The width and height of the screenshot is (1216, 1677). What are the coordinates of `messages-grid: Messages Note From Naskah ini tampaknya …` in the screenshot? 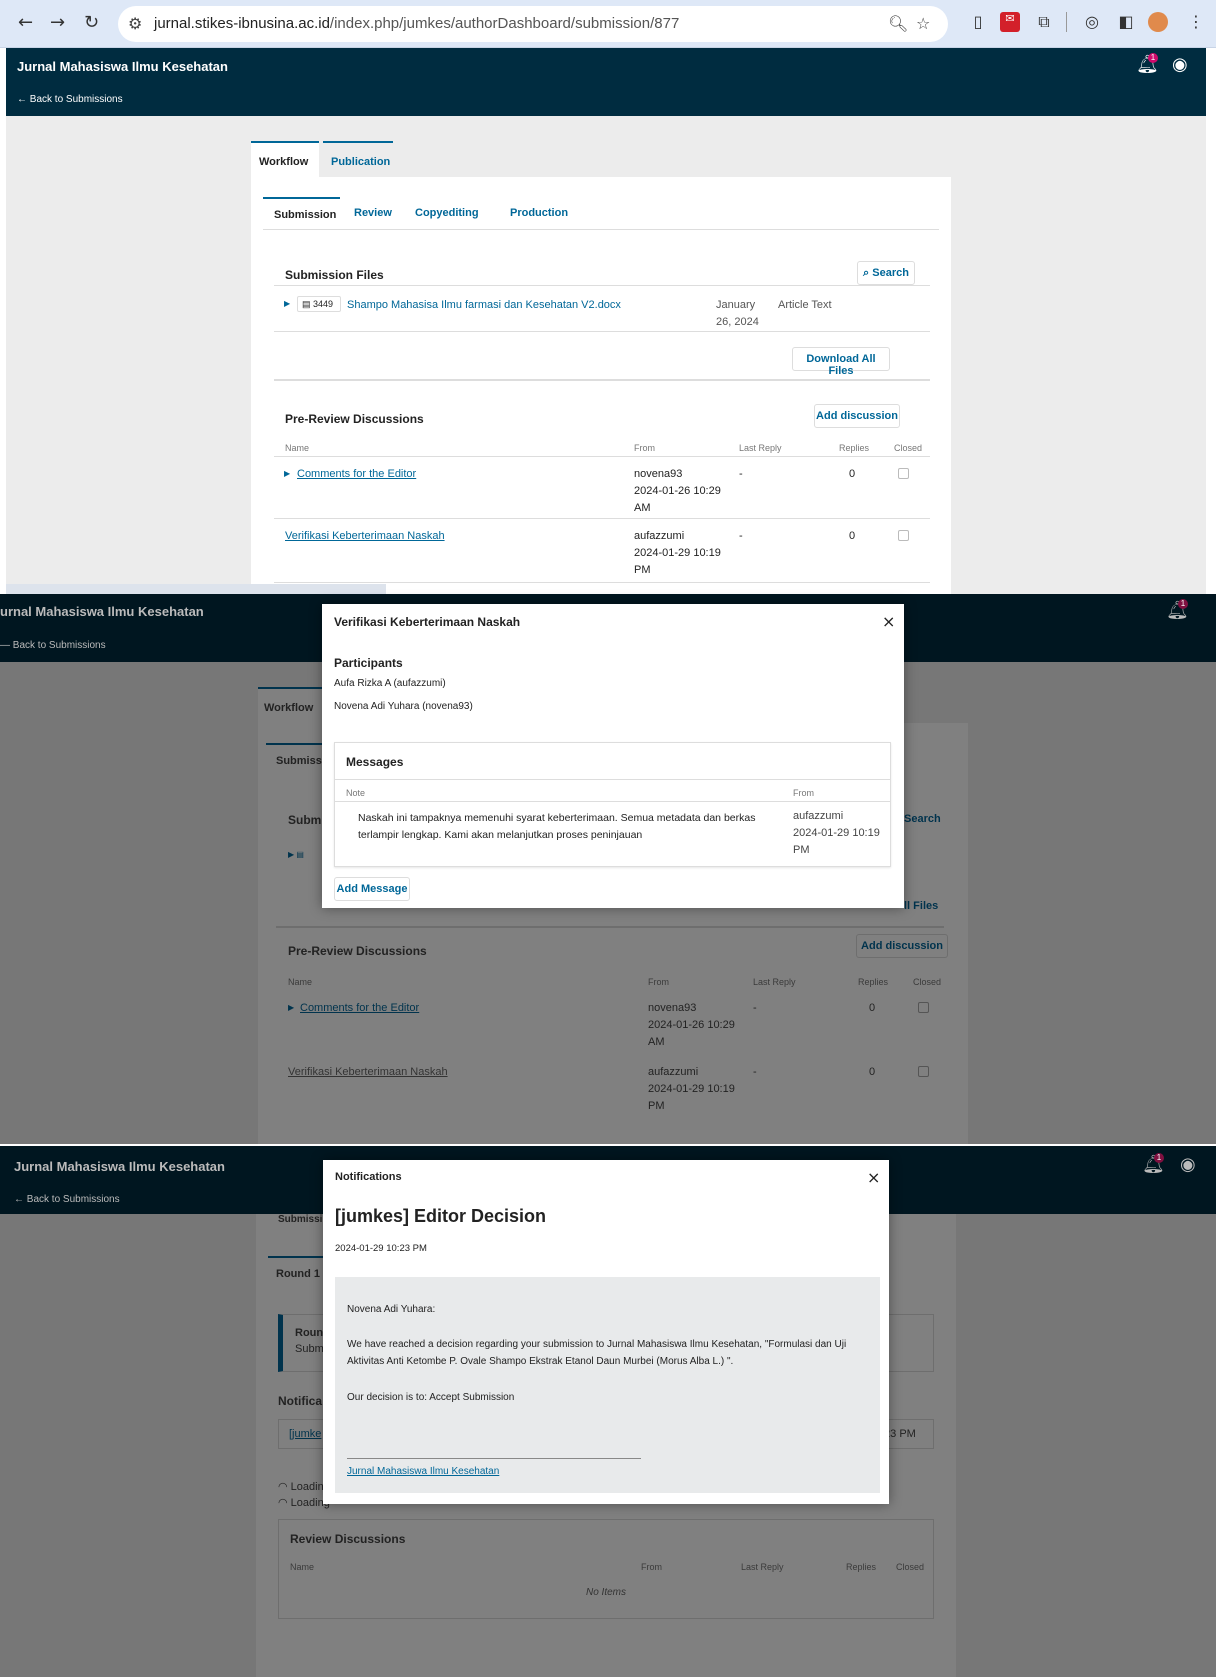 It's located at (612, 804).